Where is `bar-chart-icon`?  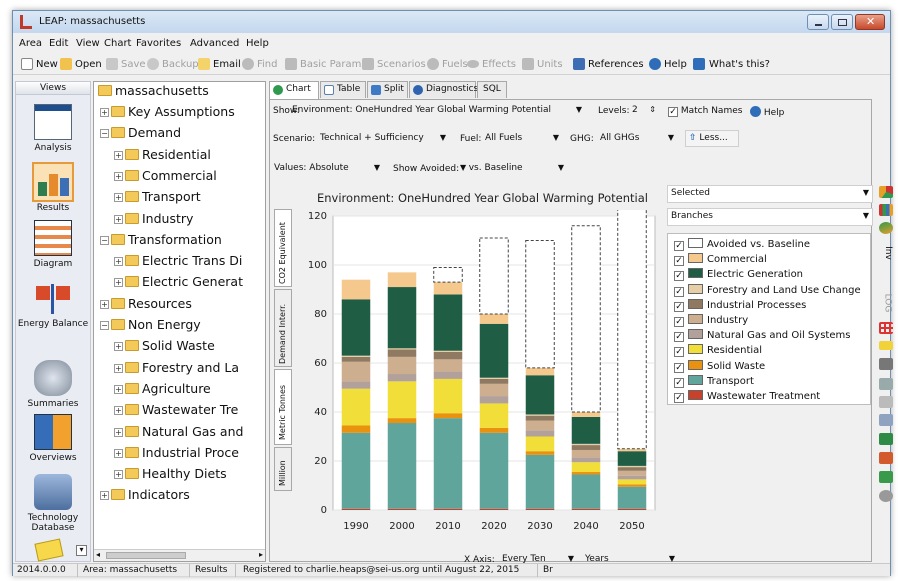 bar-chart-icon is located at coordinates (886, 210).